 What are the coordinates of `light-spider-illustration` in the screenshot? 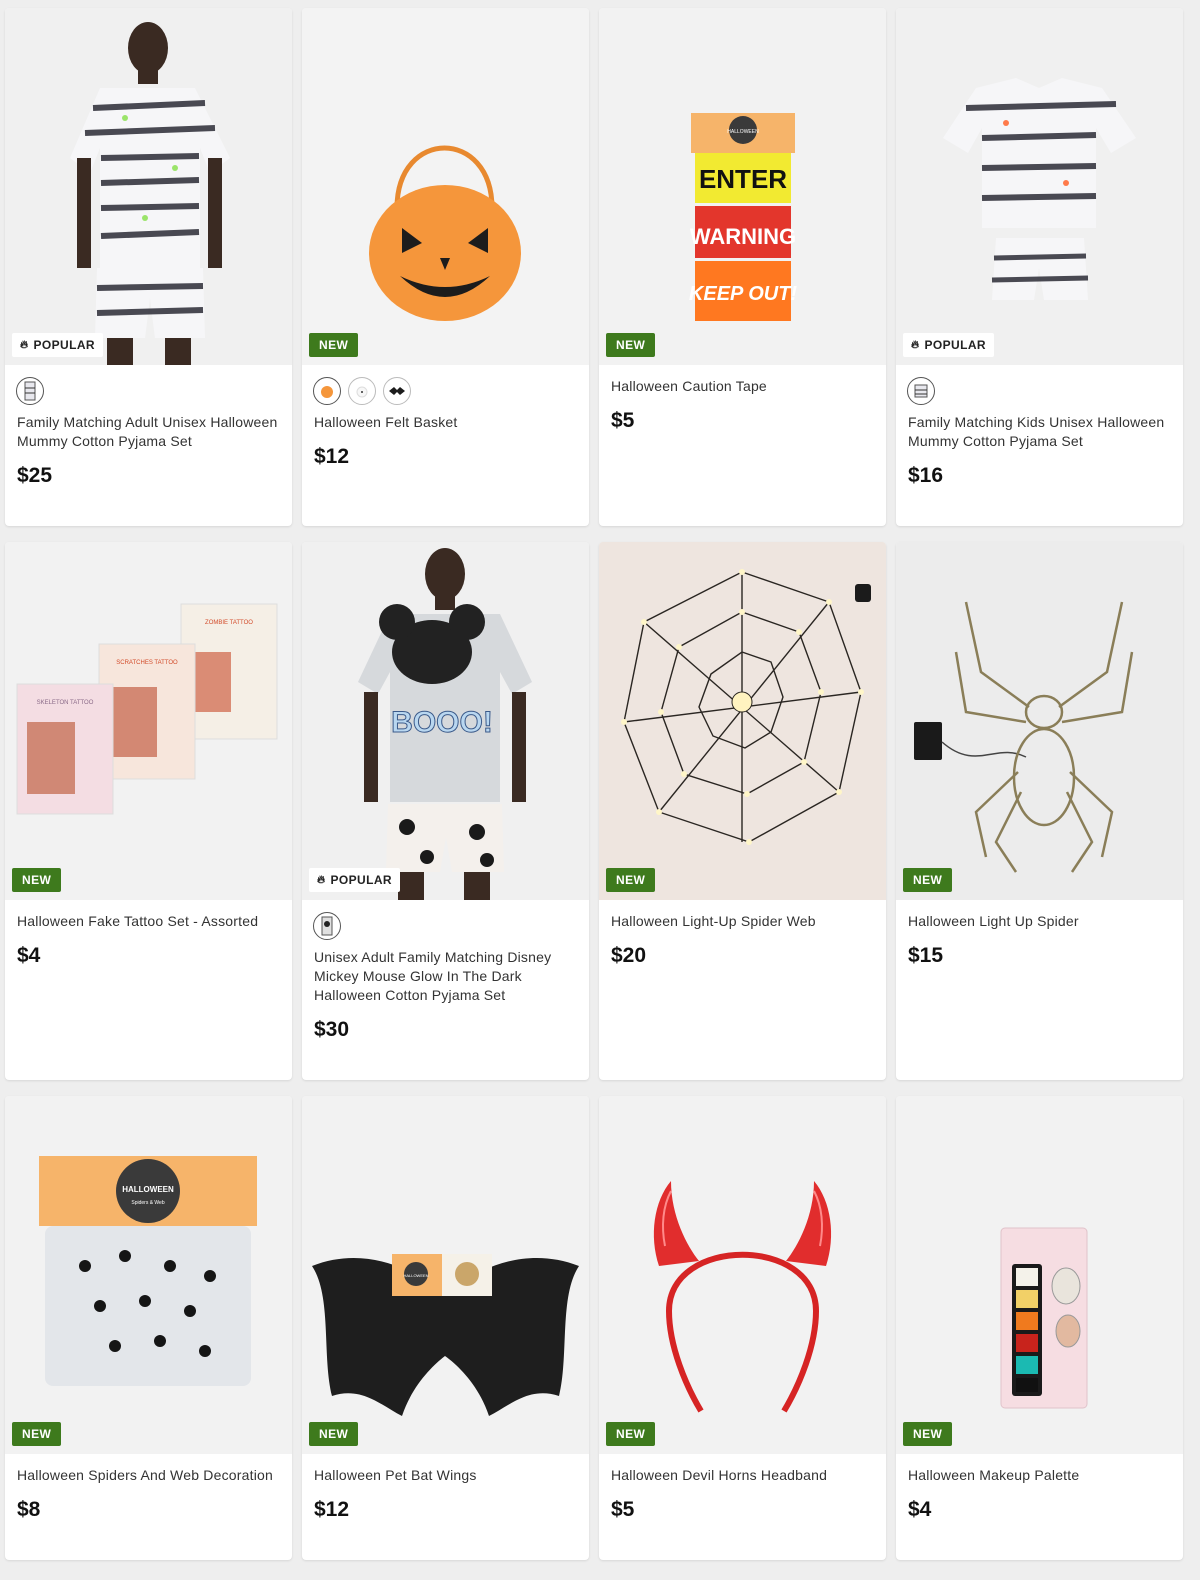 It's located at (1039, 721).